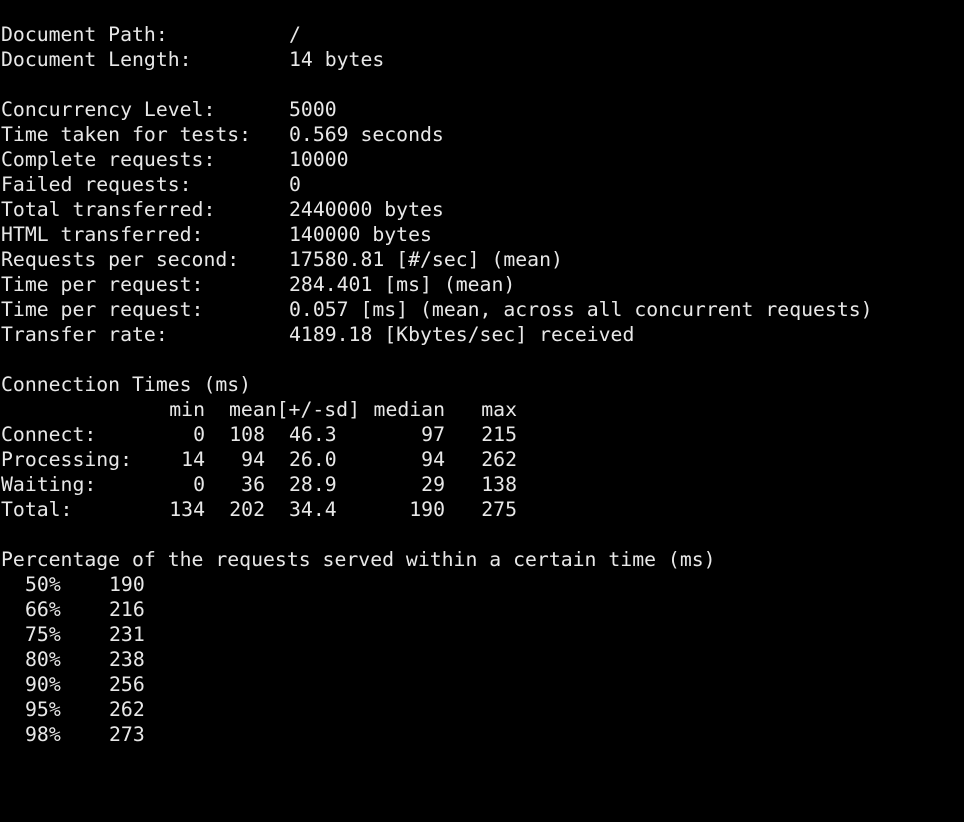  I want to click on percentile-value: 238, so click(127, 659).